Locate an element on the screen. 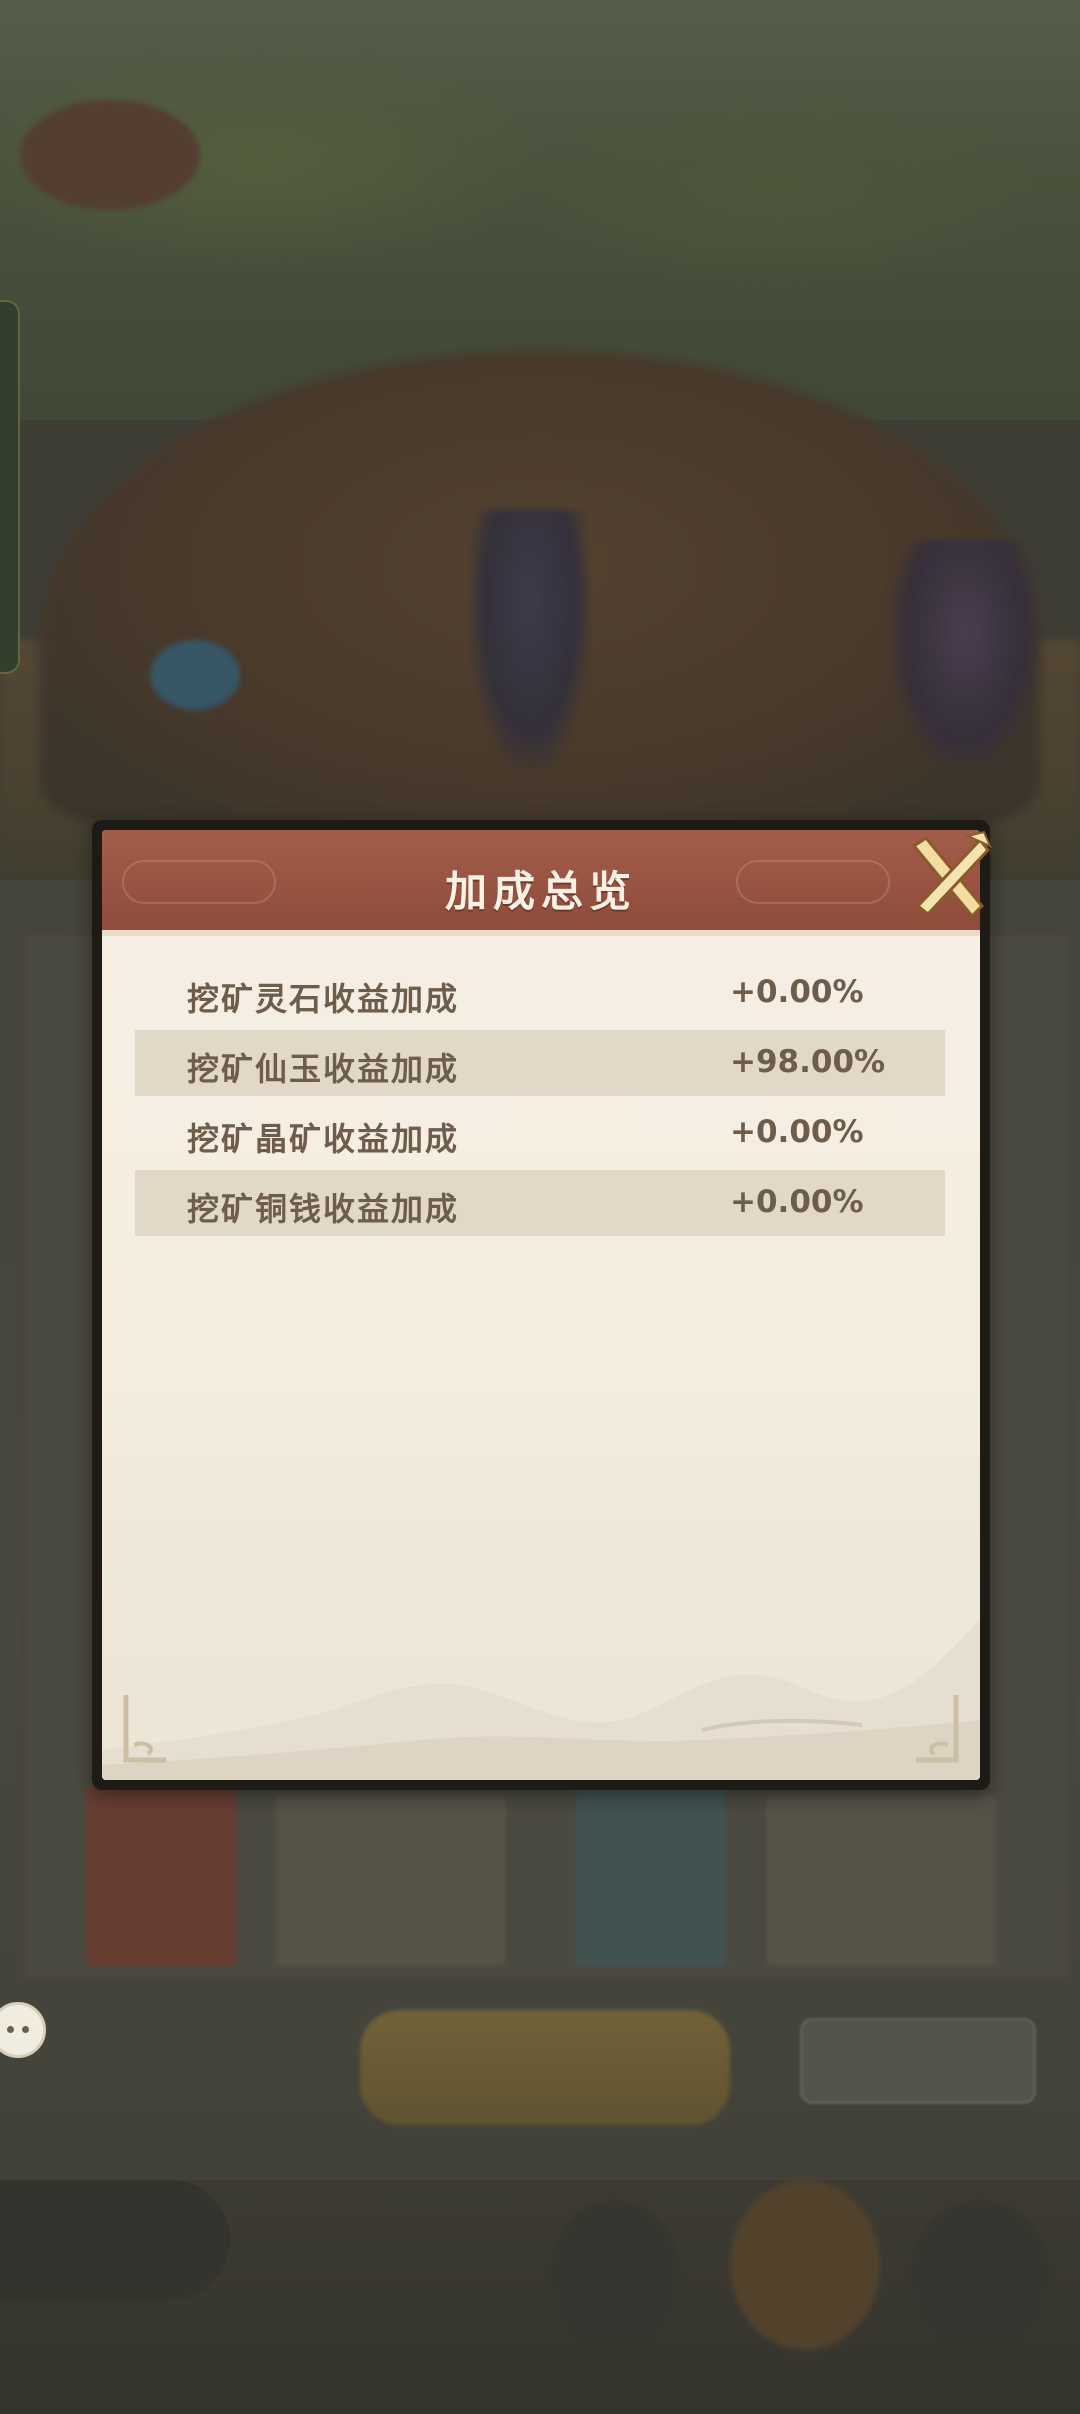 The image size is (1080, 2414). bonus-name: 挖矿晶矿收益加成 is located at coordinates (323, 1139).